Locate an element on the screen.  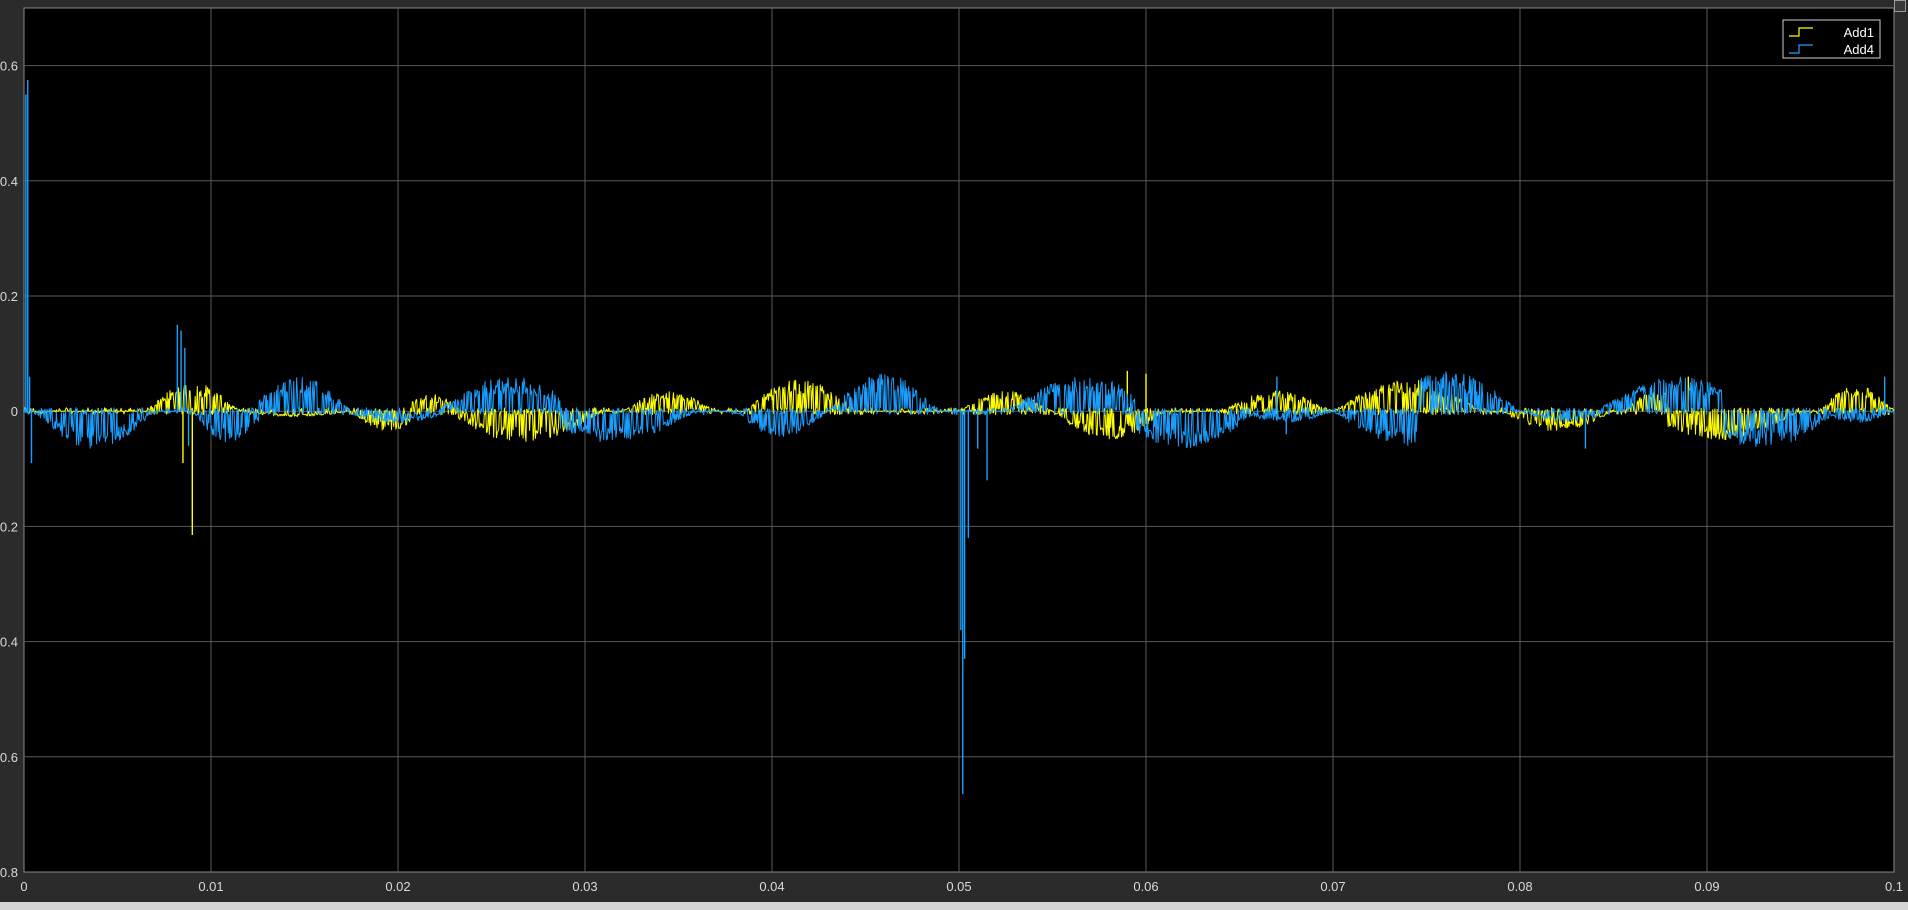
y-tick-label: 0 is located at coordinates (14, 411).